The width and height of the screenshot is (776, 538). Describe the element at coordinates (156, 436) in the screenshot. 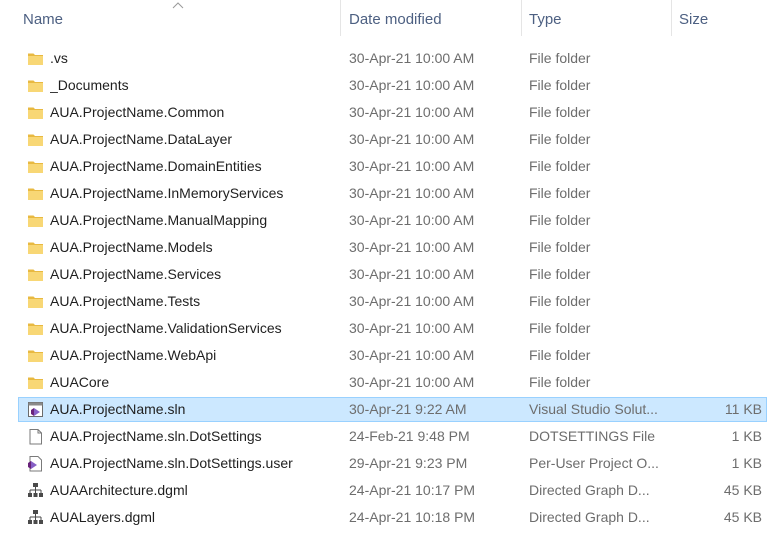

I see `file-name: AUA.ProjectName.sln.DotSettings` at that location.